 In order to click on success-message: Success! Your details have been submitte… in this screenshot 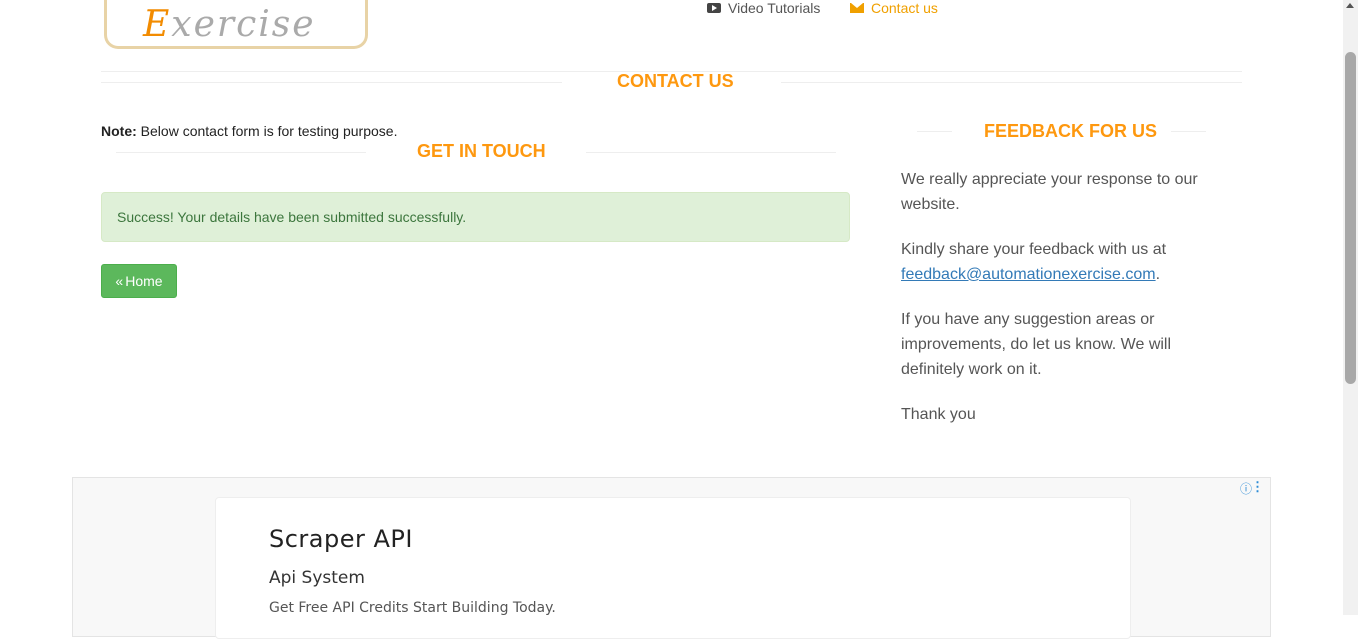, I will do `click(292, 217)`.